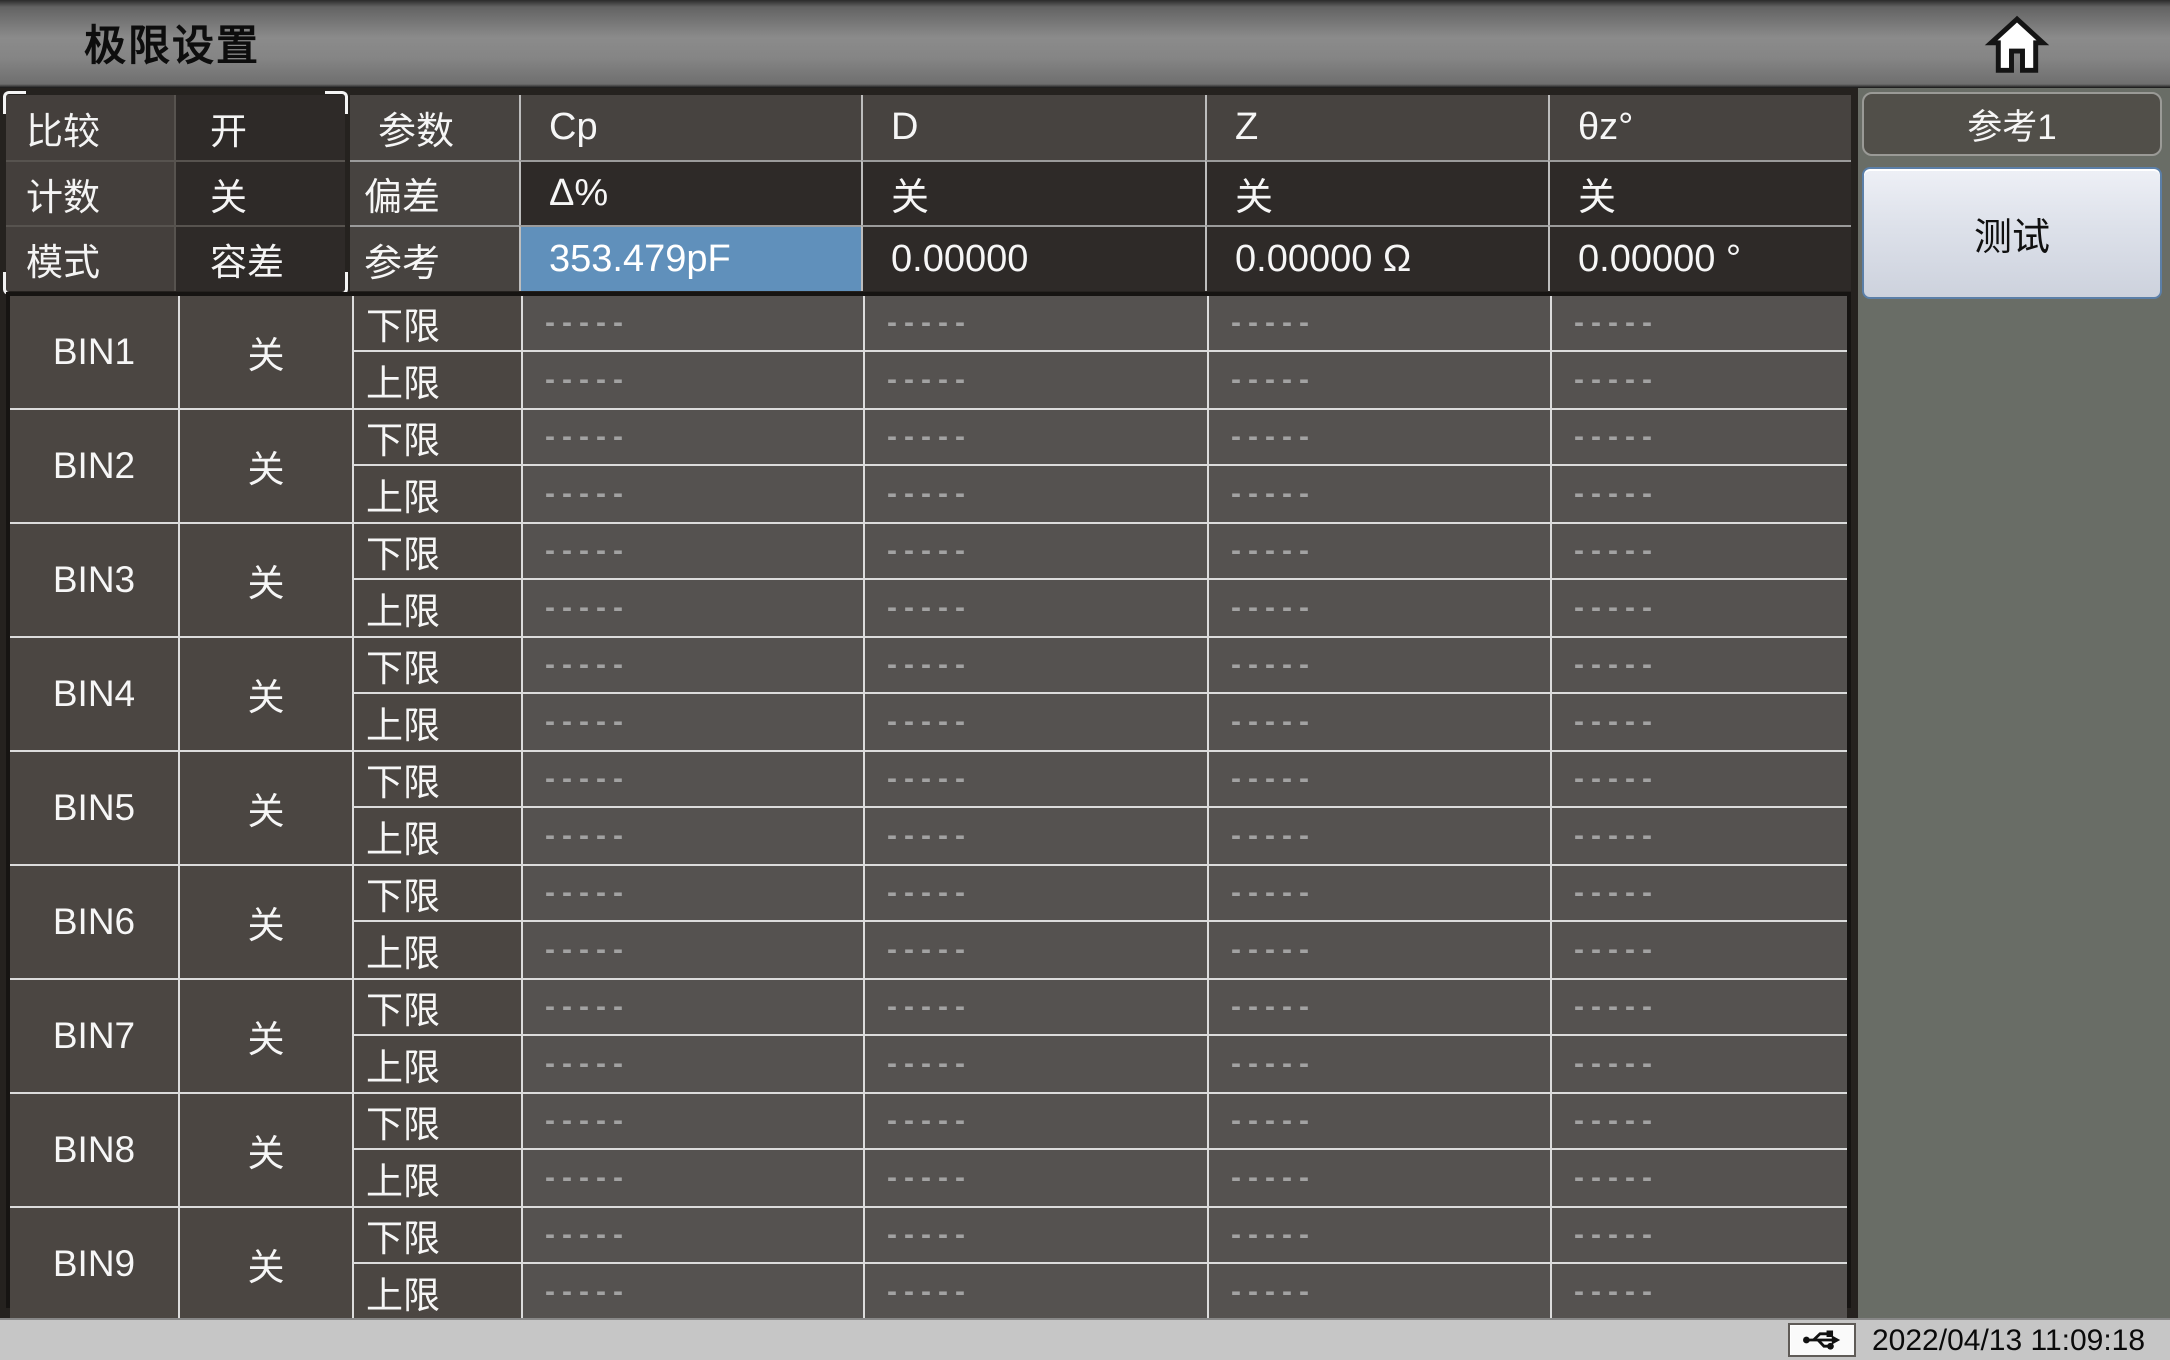  I want to click on count-value: 关, so click(259, 192).